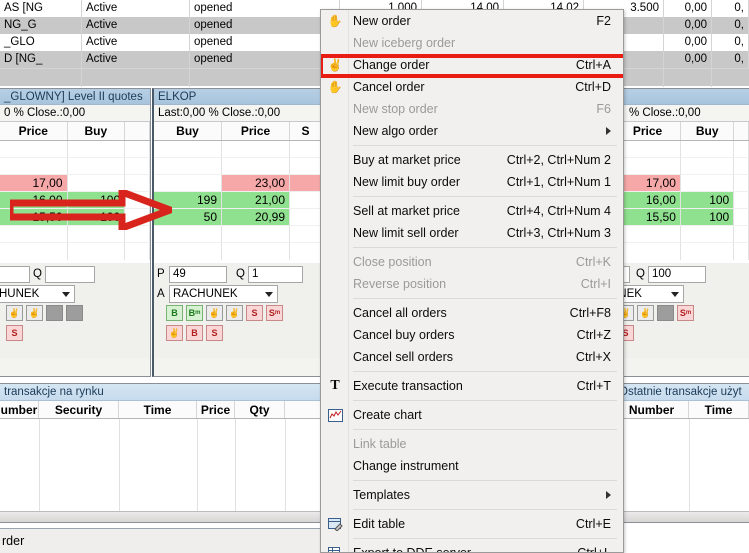 This screenshot has height=553, width=749. I want to click on sell-market-icon: Sm, so click(685, 313).